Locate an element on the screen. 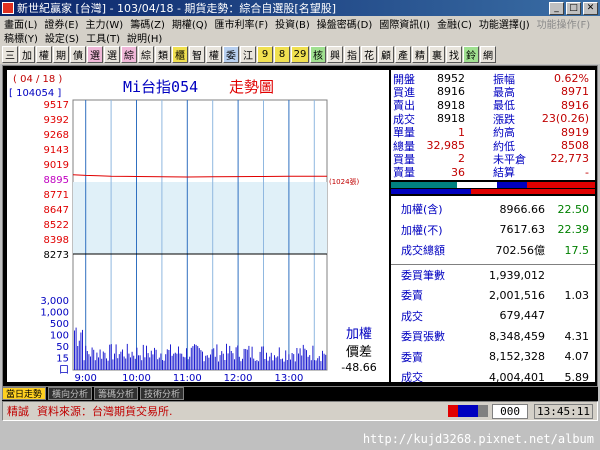  close-button: ✕ is located at coordinates (590, 8).